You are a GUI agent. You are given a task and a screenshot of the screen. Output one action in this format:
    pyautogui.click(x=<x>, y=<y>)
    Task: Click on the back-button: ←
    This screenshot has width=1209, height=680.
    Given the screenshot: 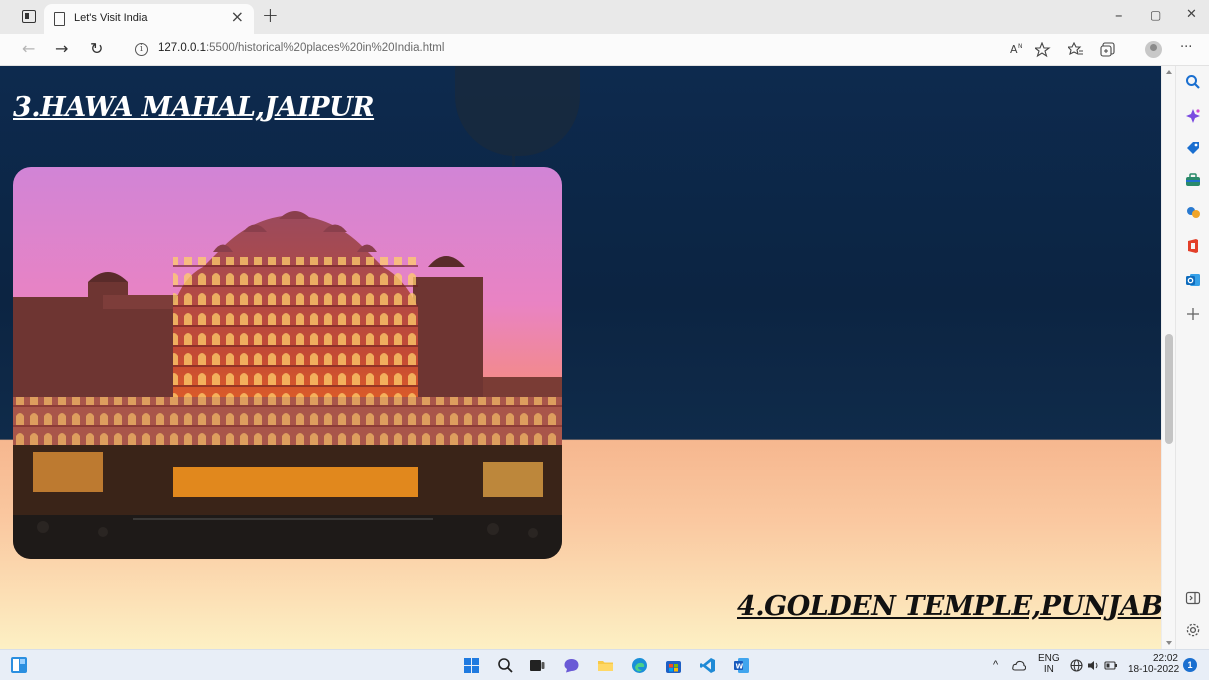 What is the action you would take?
    pyautogui.click(x=28, y=49)
    